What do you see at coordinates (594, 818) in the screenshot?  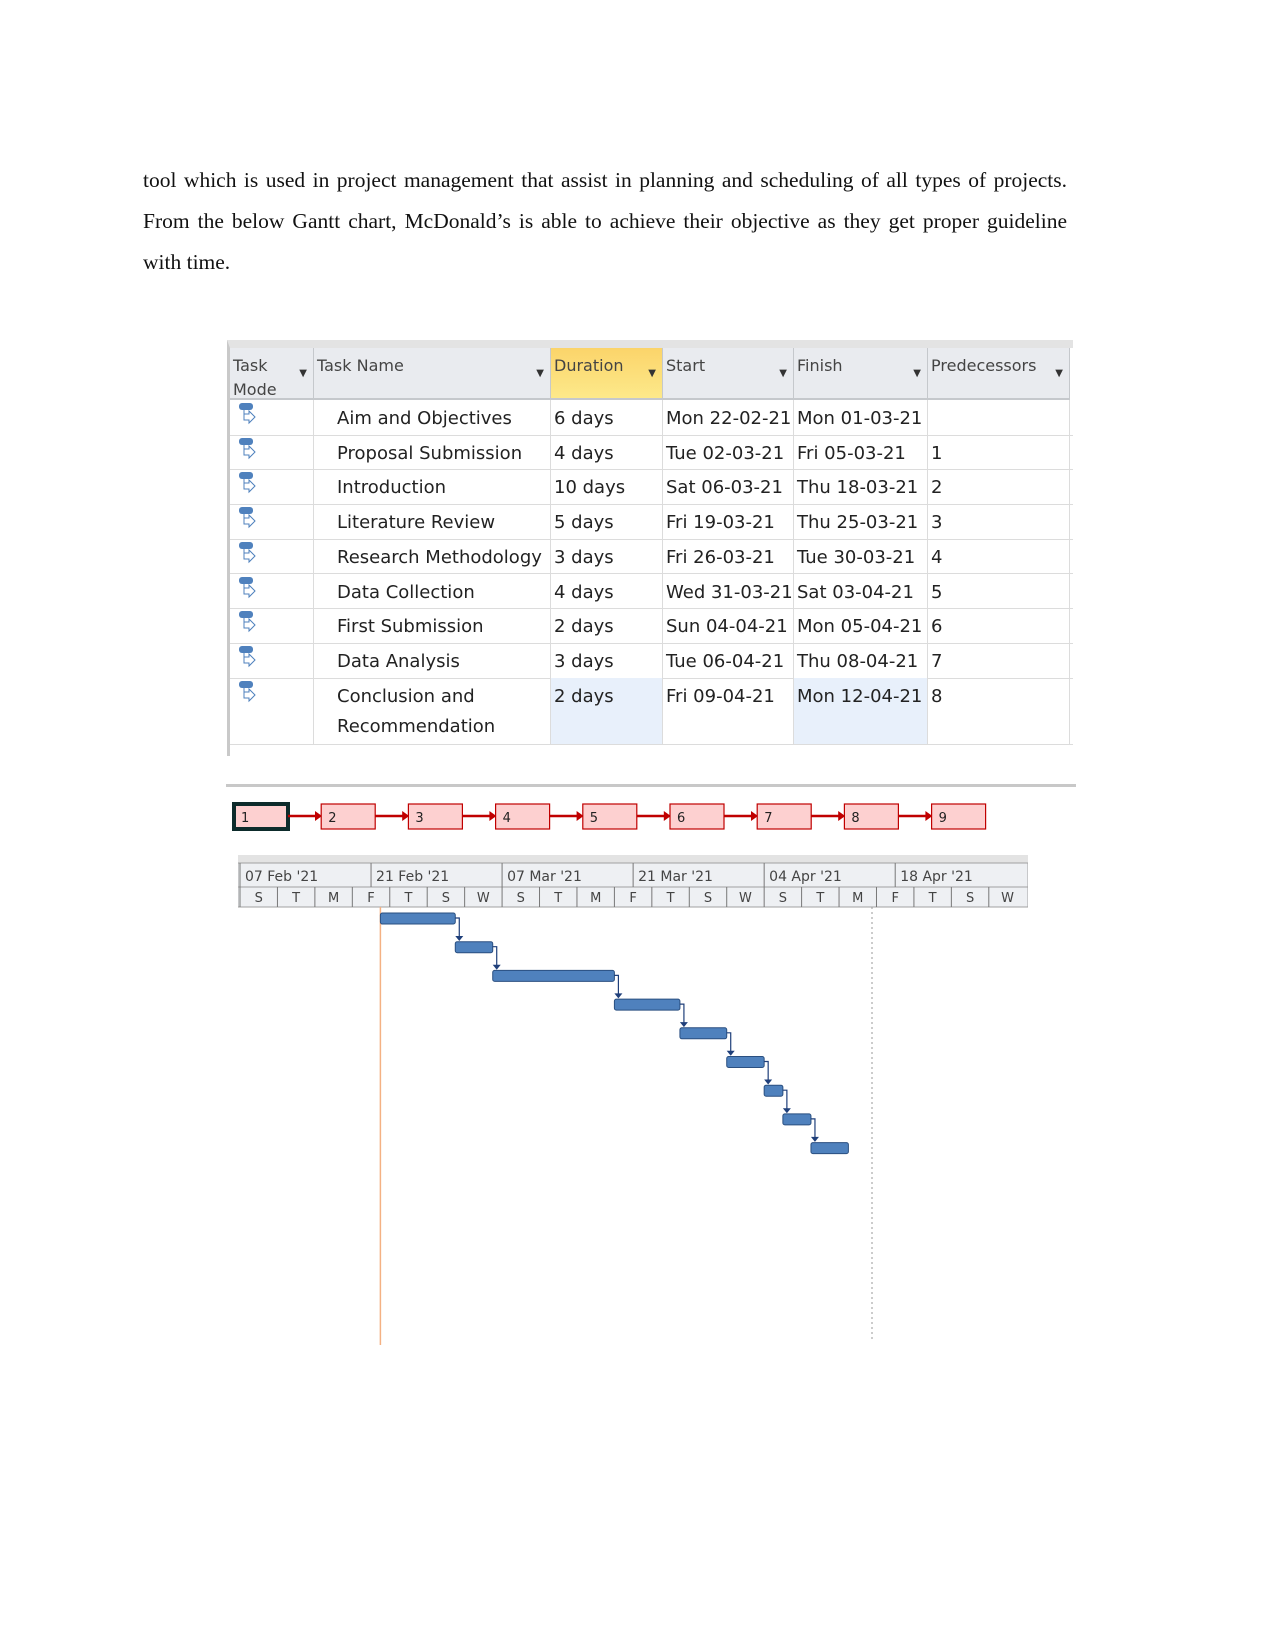 I see `network-node-label: 5` at bounding box center [594, 818].